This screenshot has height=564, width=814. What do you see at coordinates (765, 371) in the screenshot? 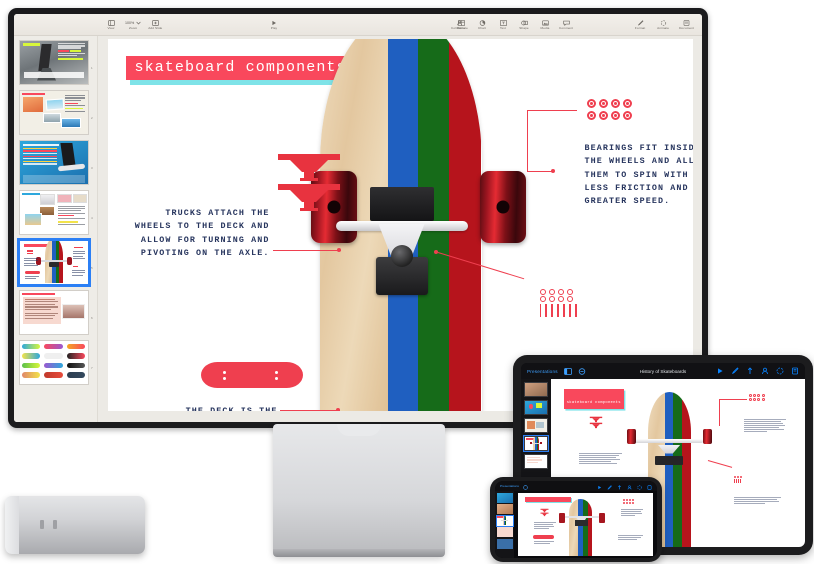
I see `collaborate-icon` at bounding box center [765, 371].